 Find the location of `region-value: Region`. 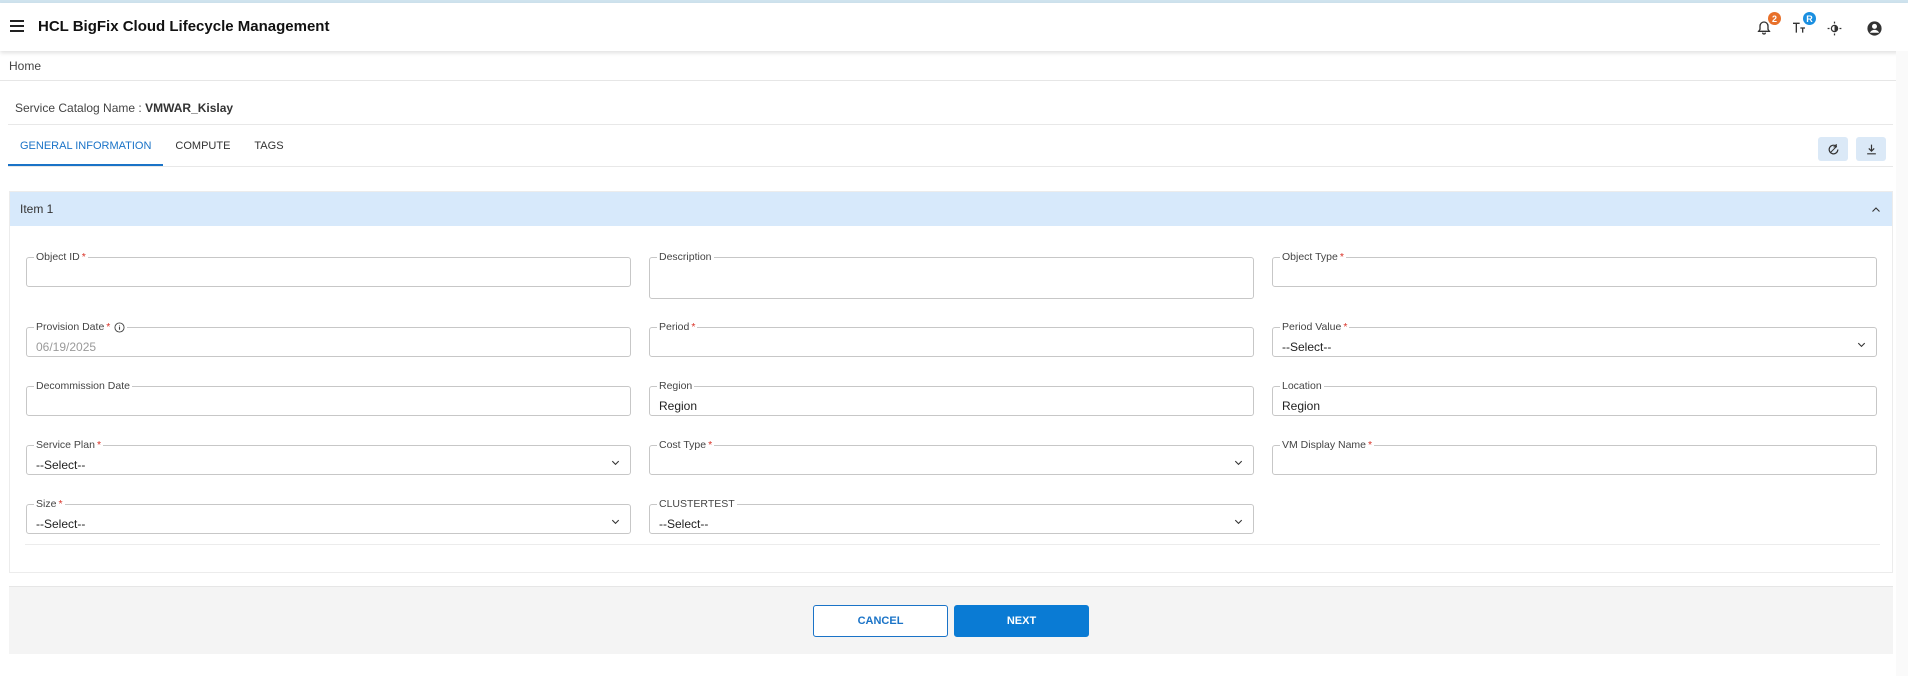

region-value: Region is located at coordinates (678, 406).